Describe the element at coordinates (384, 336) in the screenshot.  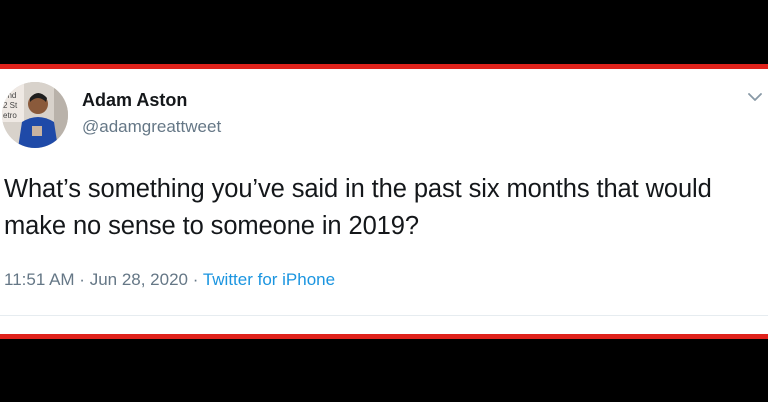
I see `bottom-red-border` at that location.